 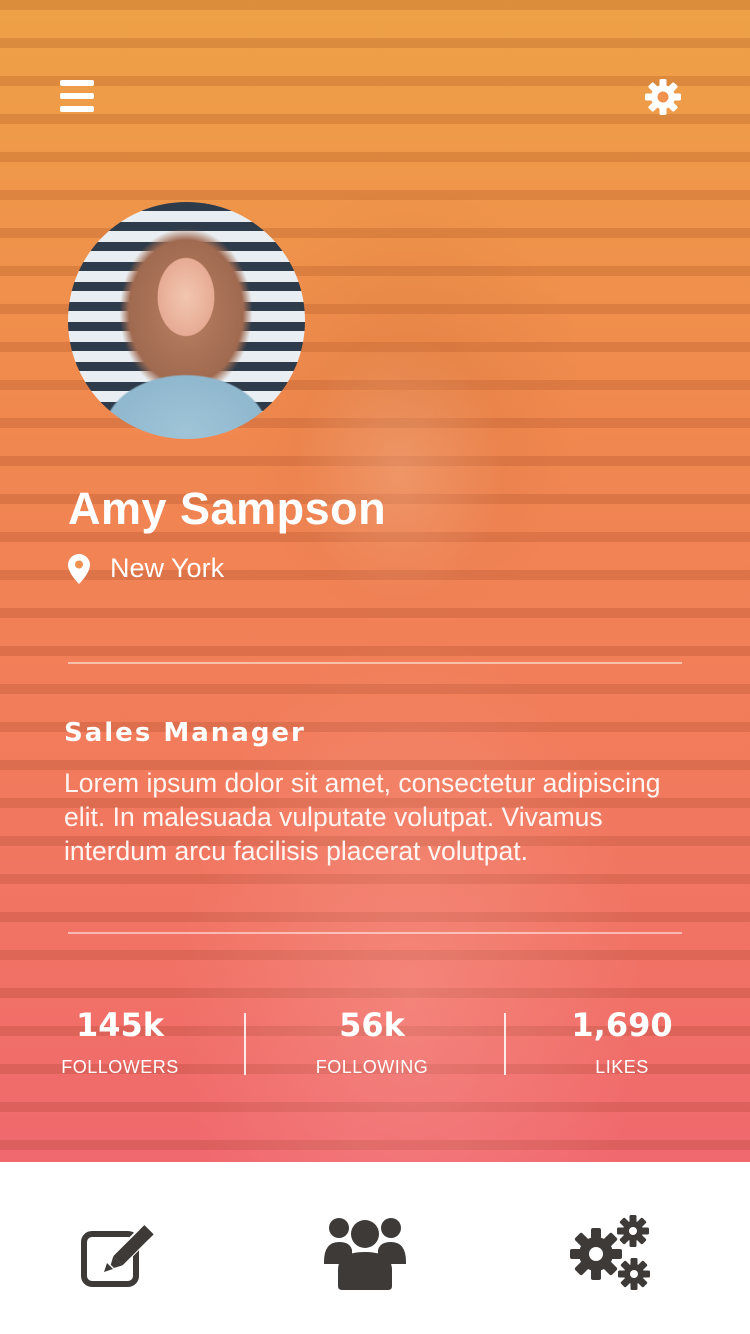 I want to click on stat-followers: 145k FOLLOWERS, so click(x=120, y=1041).